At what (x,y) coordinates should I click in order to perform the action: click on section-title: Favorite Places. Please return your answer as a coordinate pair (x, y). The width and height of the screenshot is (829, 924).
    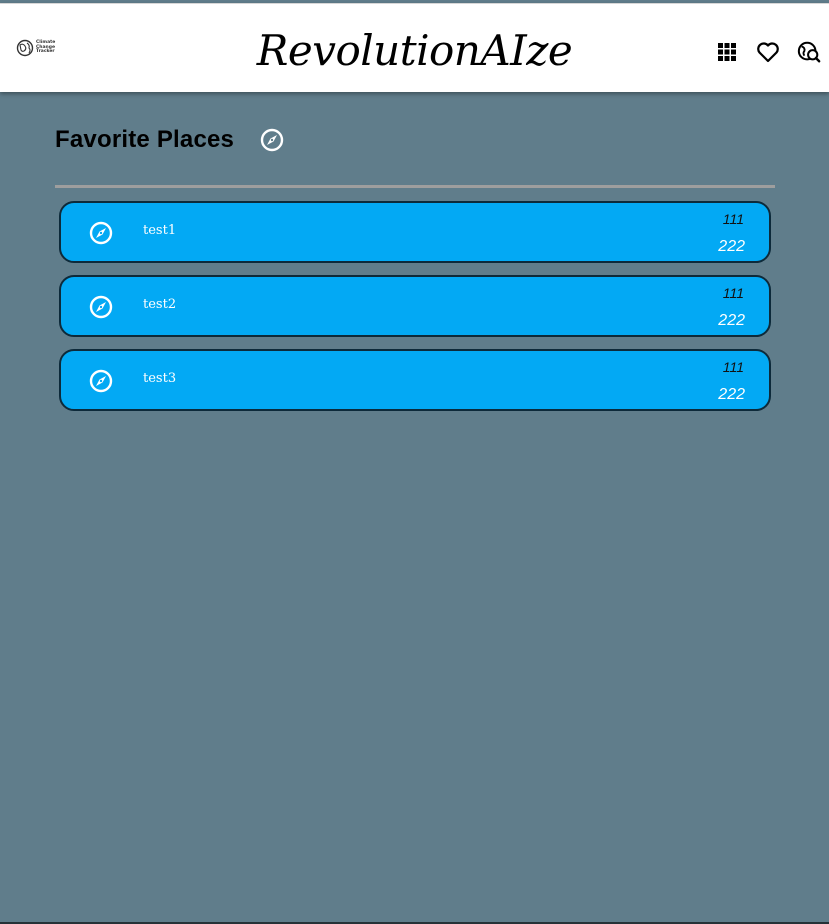
    Looking at the image, I should click on (145, 139).